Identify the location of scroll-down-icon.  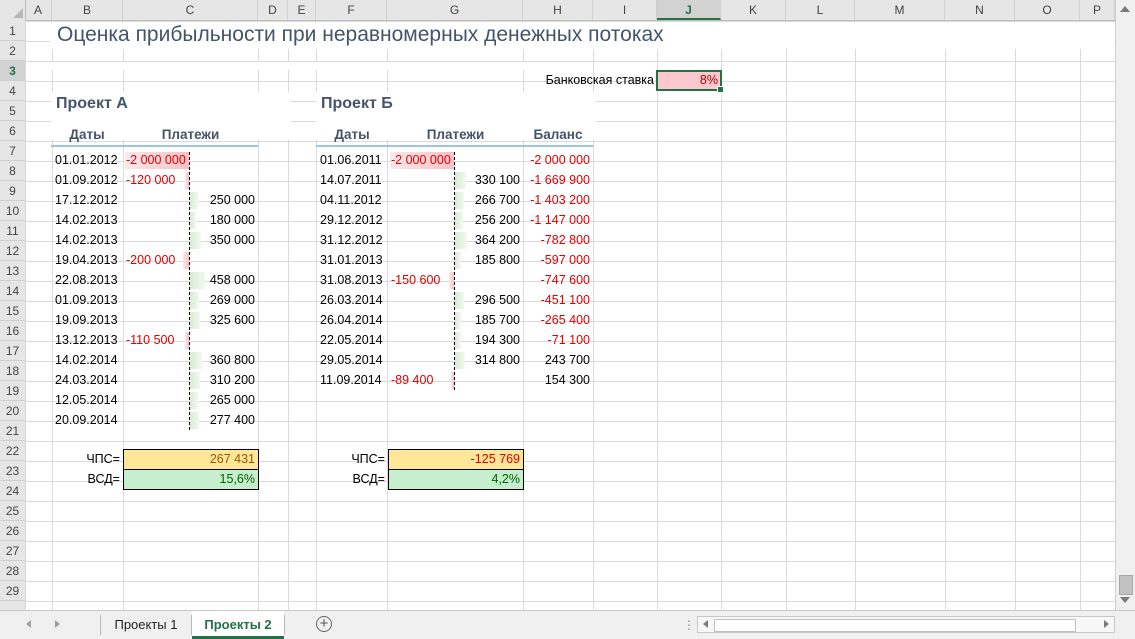
(1125, 600).